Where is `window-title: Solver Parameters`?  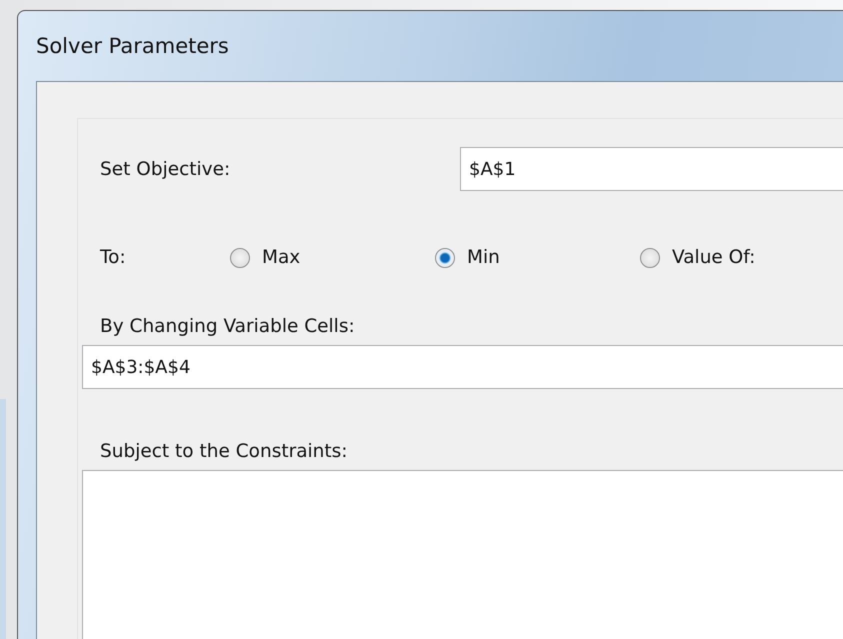 window-title: Solver Parameters is located at coordinates (133, 46).